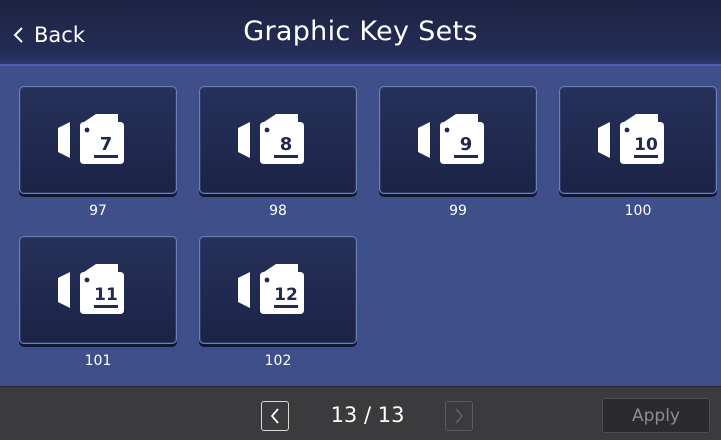 The width and height of the screenshot is (721, 440). I want to click on apply-button: Apply, so click(656, 415).